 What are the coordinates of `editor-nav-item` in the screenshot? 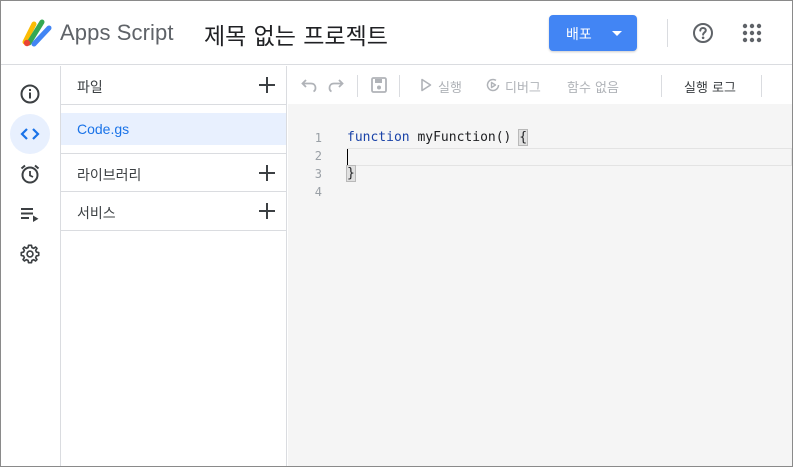 It's located at (30, 134).